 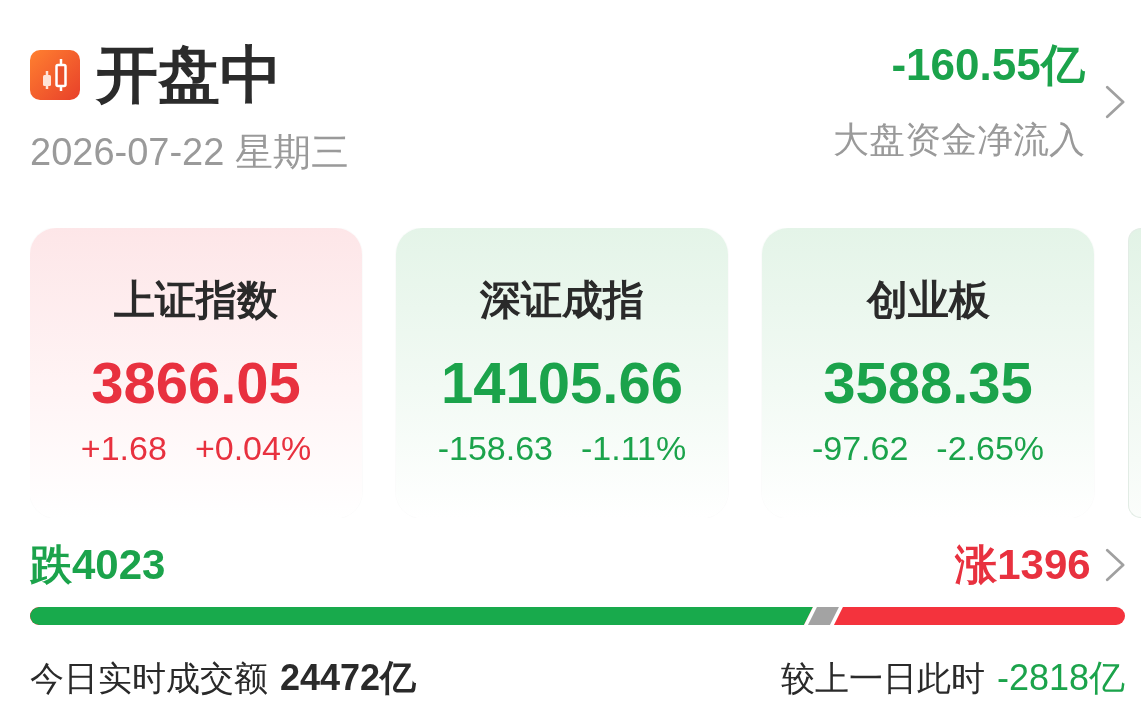 I want to click on index-name: 创业板, so click(x=928, y=300).